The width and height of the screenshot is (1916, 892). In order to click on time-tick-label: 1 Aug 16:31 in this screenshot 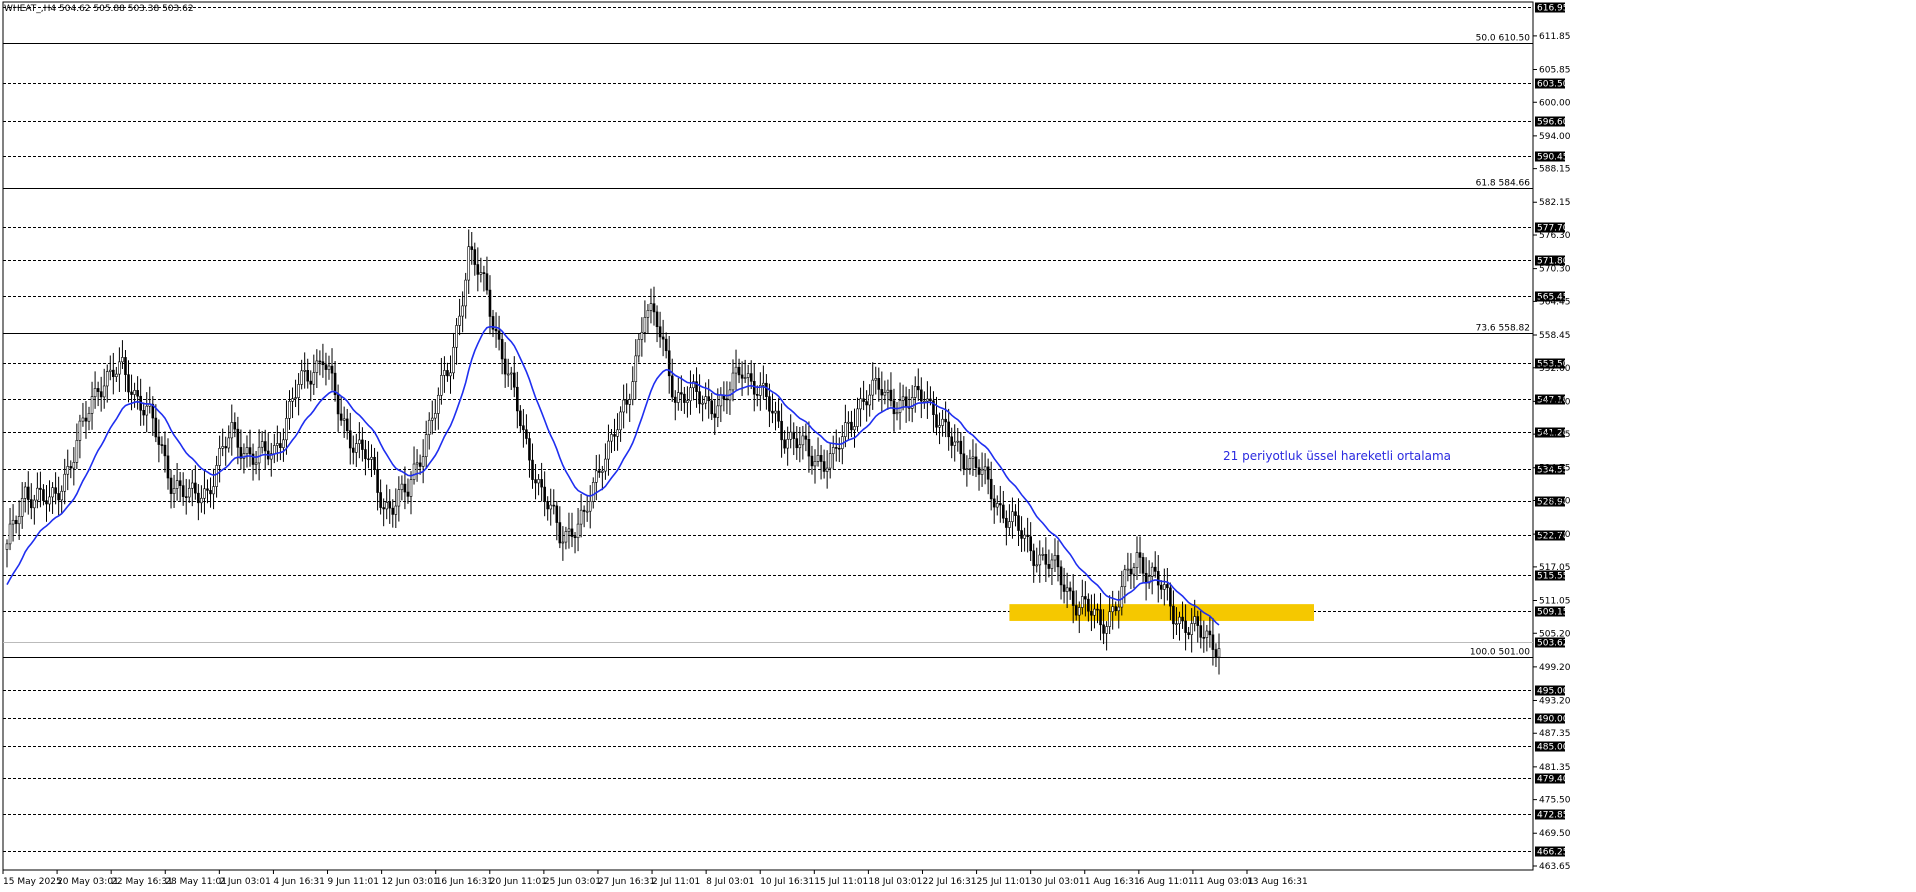, I will do `click(1112, 882)`.